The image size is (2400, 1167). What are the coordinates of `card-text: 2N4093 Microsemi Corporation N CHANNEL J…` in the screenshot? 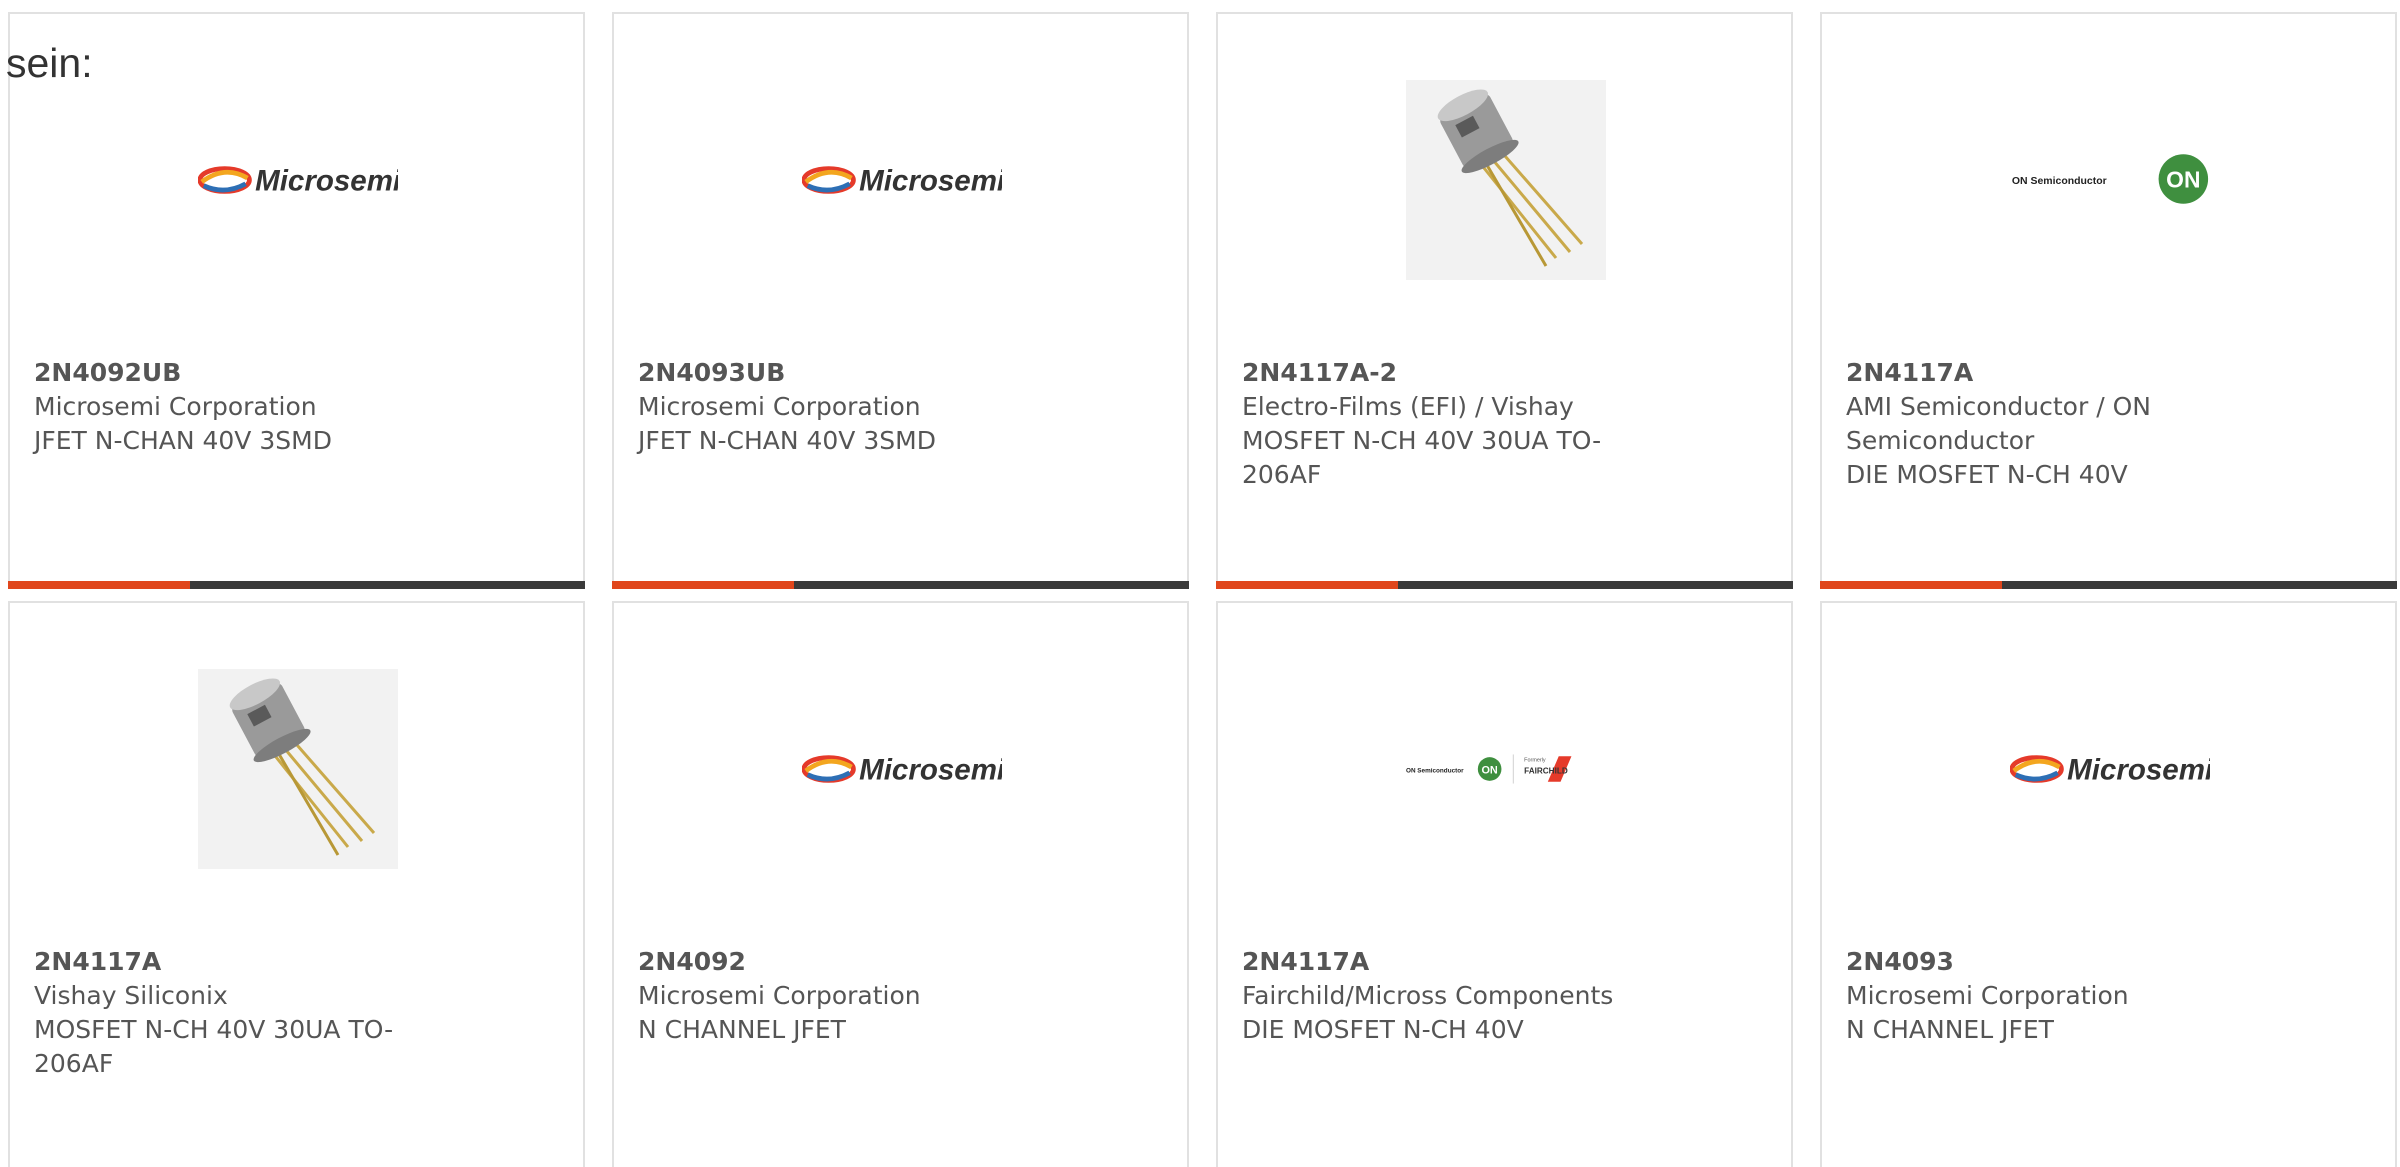 It's located at (2046, 996).